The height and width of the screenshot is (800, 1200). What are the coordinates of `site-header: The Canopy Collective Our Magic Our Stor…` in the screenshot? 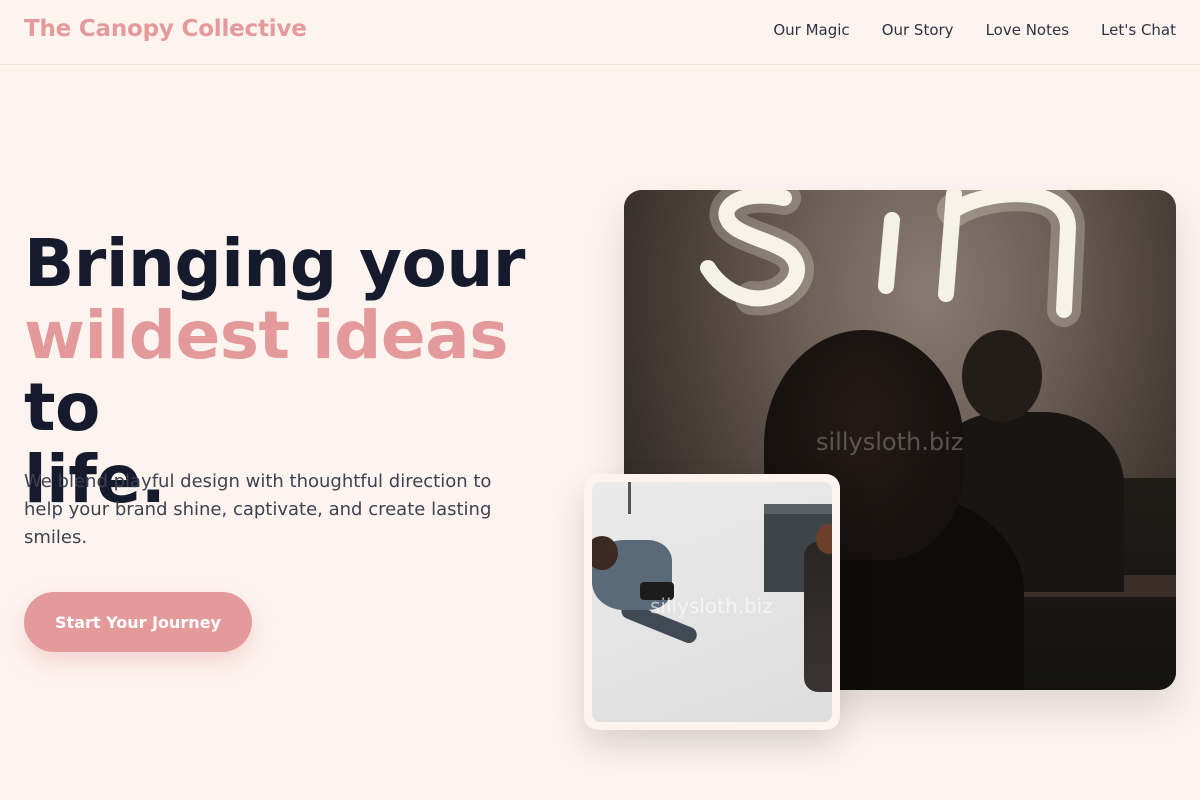 It's located at (600, 32).